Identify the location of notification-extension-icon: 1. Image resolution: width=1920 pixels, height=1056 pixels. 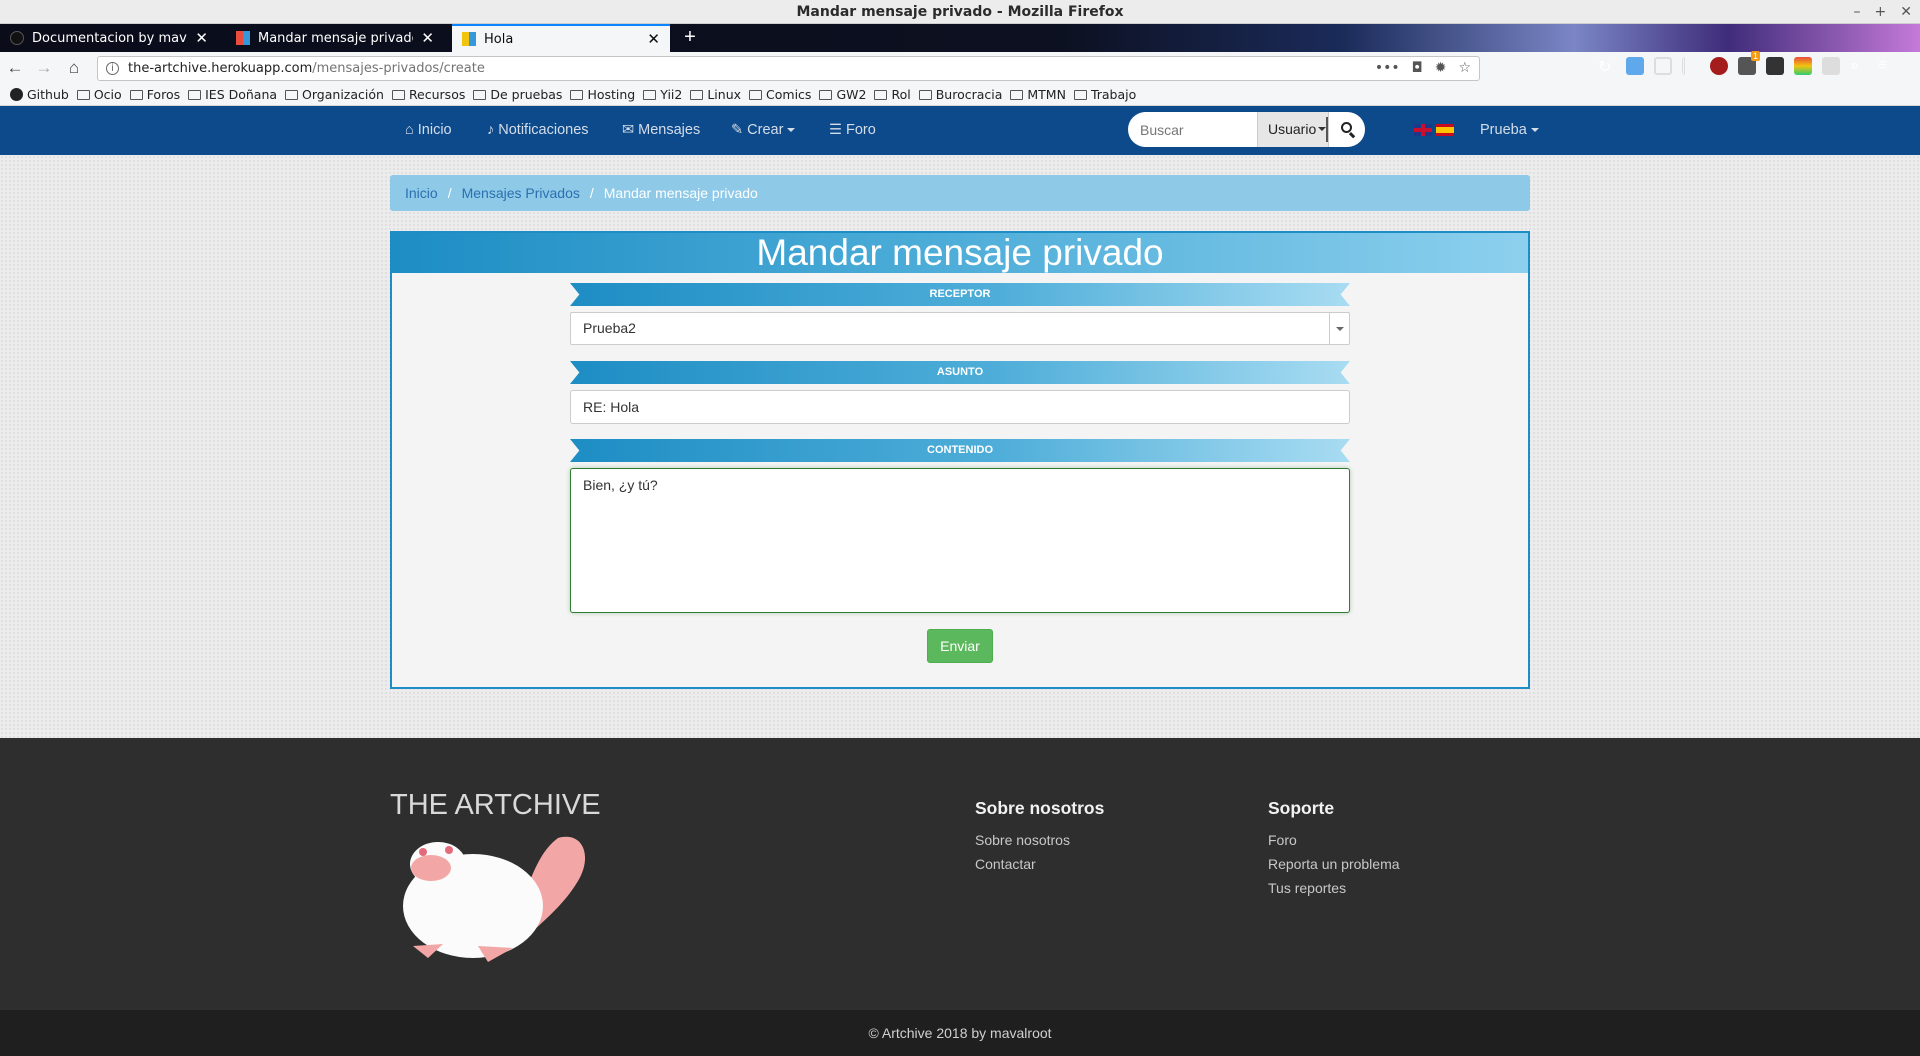
(1749, 63).